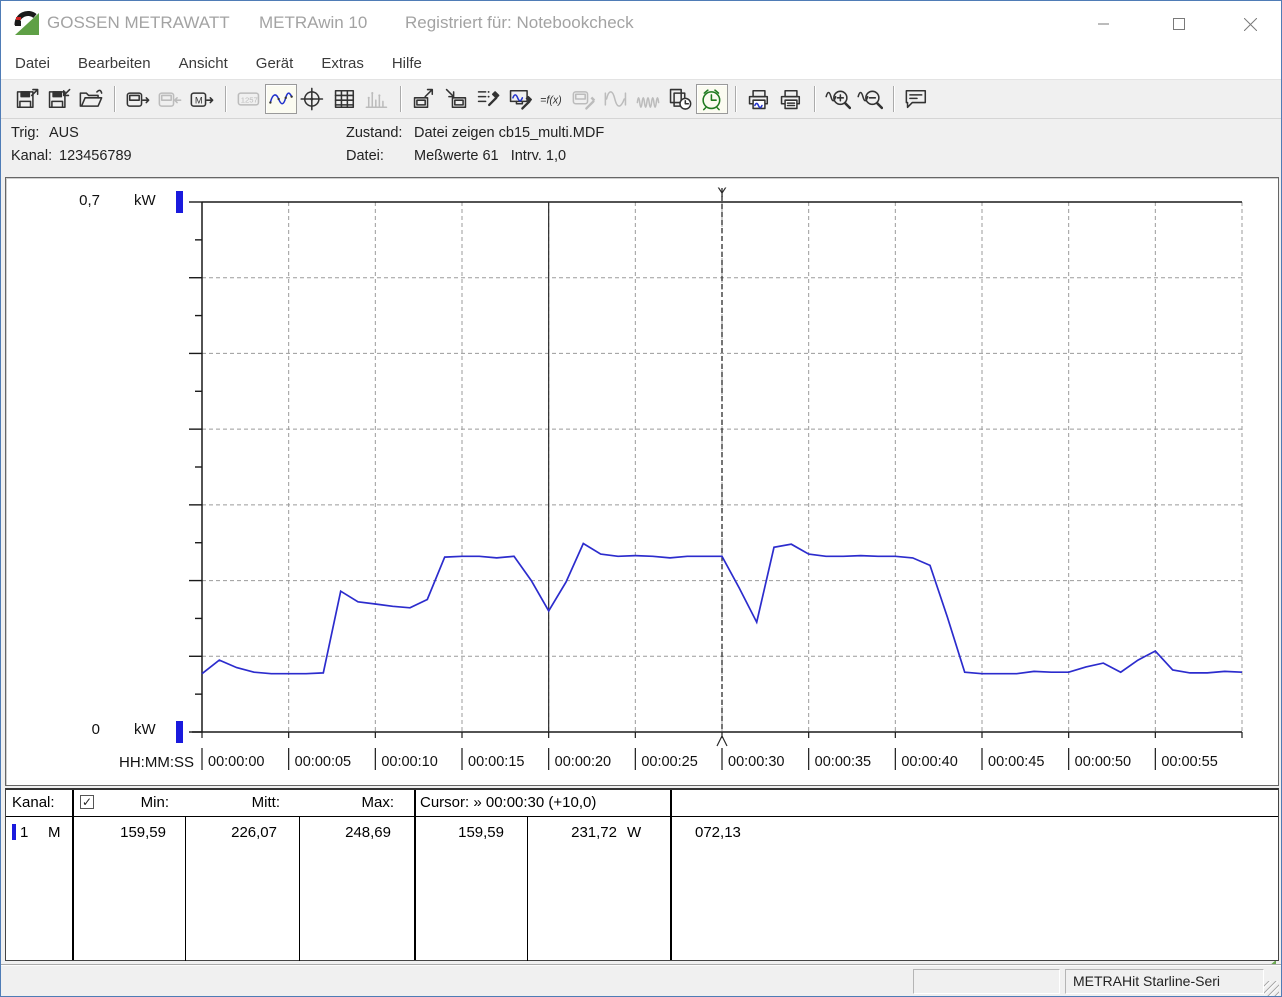 The height and width of the screenshot is (997, 1282). What do you see at coordinates (1016, 762) in the screenshot?
I see `x-tick-label: 00:00:45` at bounding box center [1016, 762].